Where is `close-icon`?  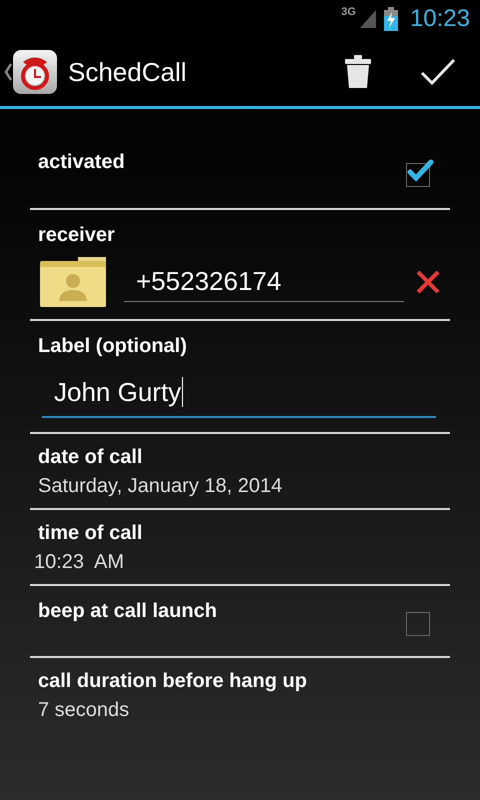 close-icon is located at coordinates (428, 282).